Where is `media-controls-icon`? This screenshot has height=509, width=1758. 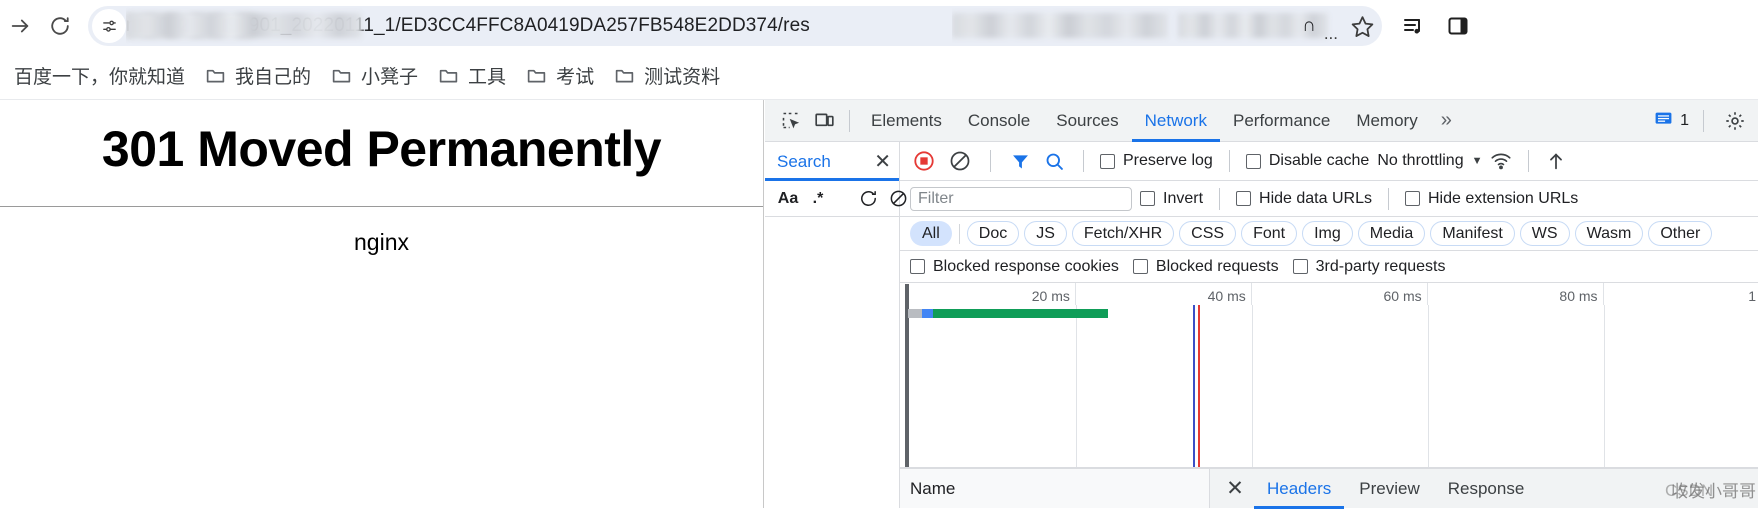
media-controls-icon is located at coordinates (1414, 26).